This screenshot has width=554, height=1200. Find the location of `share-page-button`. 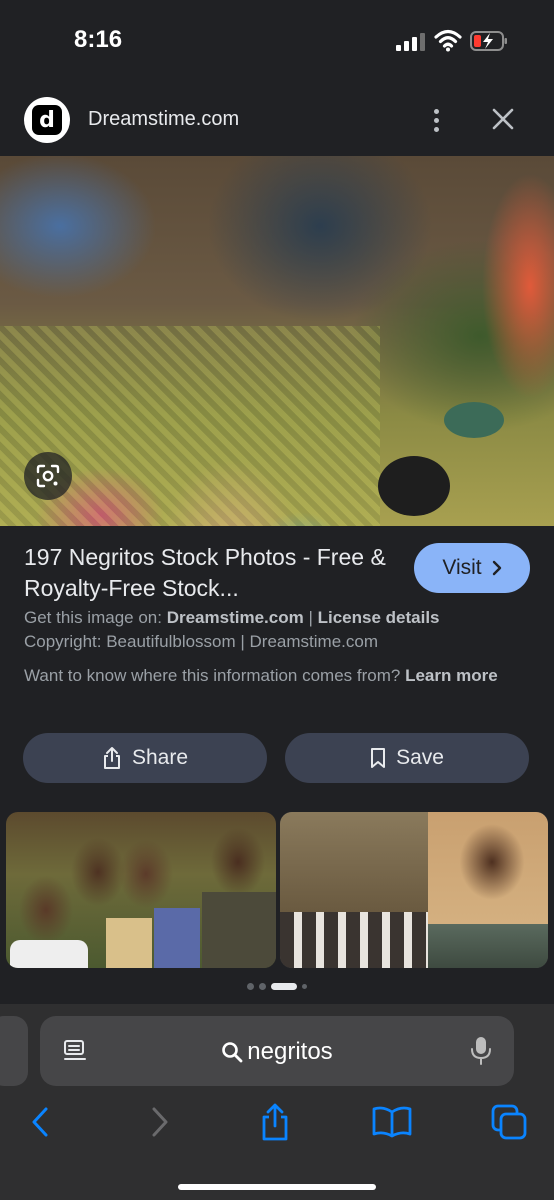

share-page-button is located at coordinates (275, 1122).